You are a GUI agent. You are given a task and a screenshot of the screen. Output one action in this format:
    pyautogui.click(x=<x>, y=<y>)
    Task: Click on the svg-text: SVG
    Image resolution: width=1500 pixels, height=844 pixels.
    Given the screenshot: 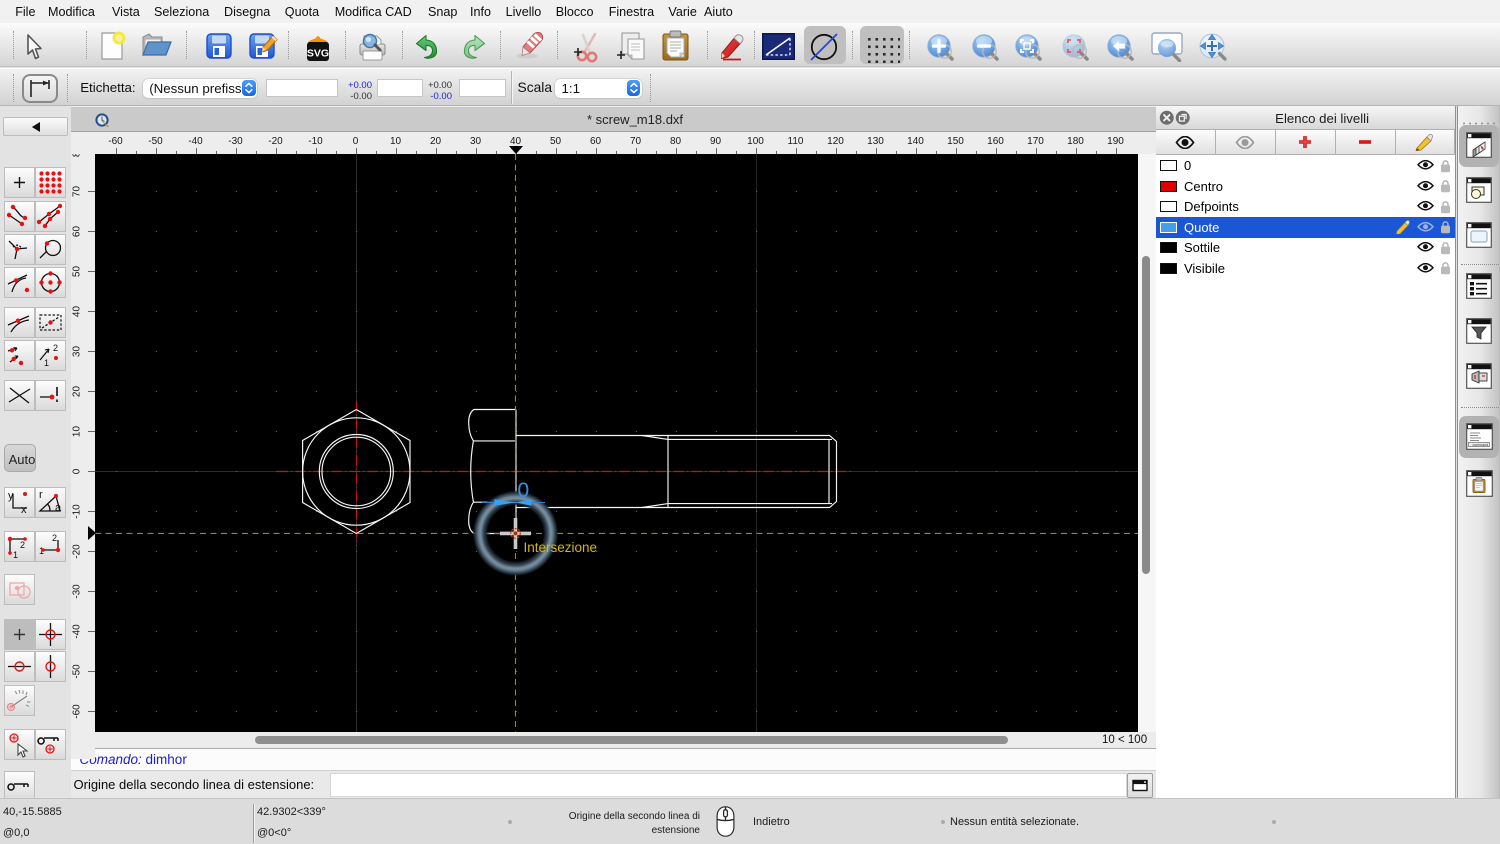 What is the action you would take?
    pyautogui.click(x=318, y=53)
    